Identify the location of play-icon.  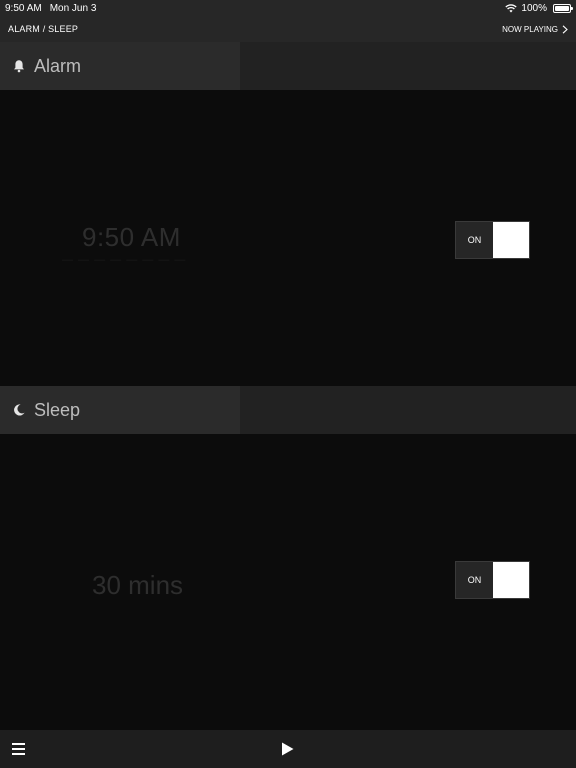
(287, 749).